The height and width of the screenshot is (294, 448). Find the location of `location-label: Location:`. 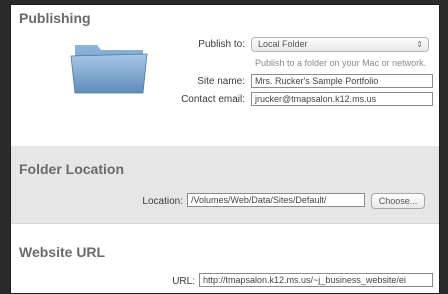

location-label: Location: is located at coordinates (162, 201).